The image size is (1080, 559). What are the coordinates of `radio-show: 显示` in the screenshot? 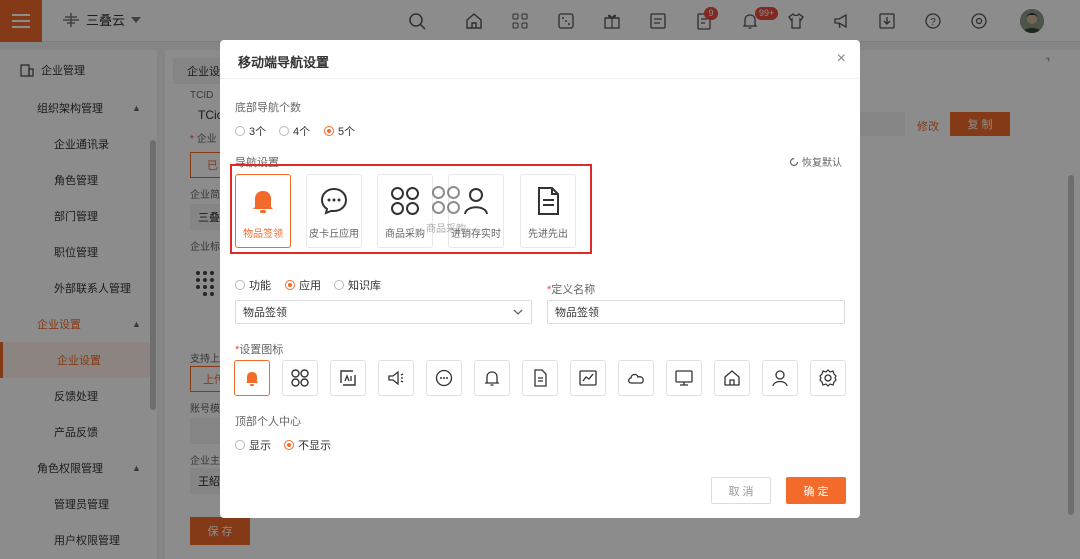 It's located at (253, 445).